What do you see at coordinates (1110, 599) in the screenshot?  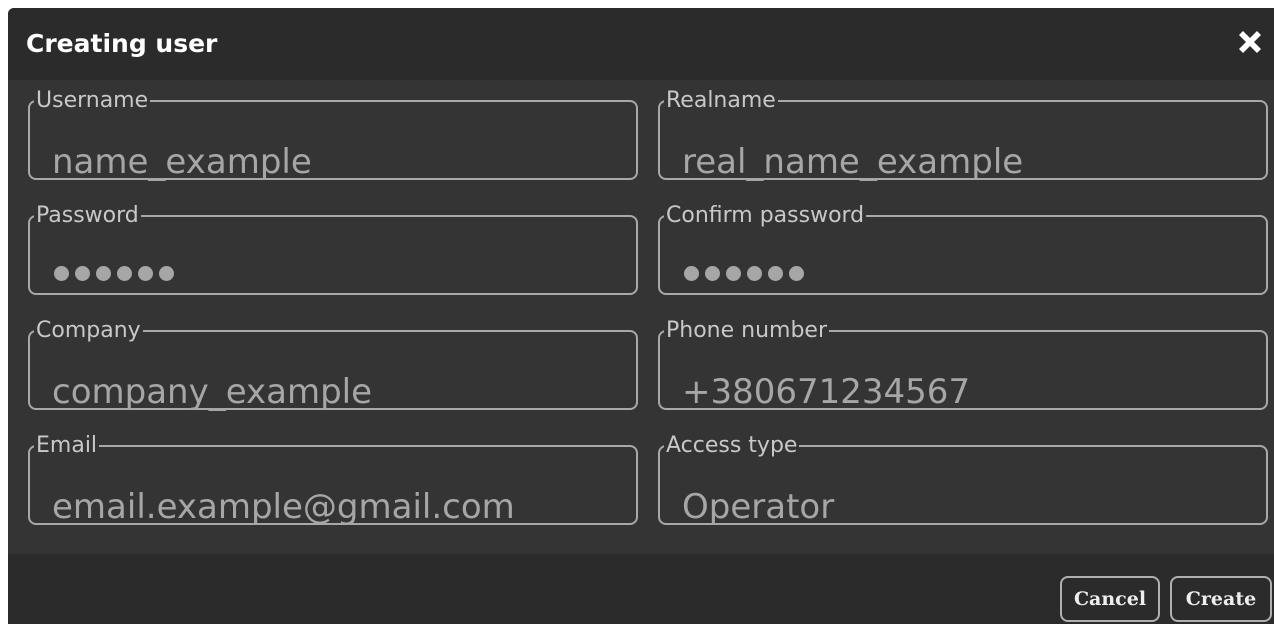 I see `cancel-button: Cancel` at bounding box center [1110, 599].